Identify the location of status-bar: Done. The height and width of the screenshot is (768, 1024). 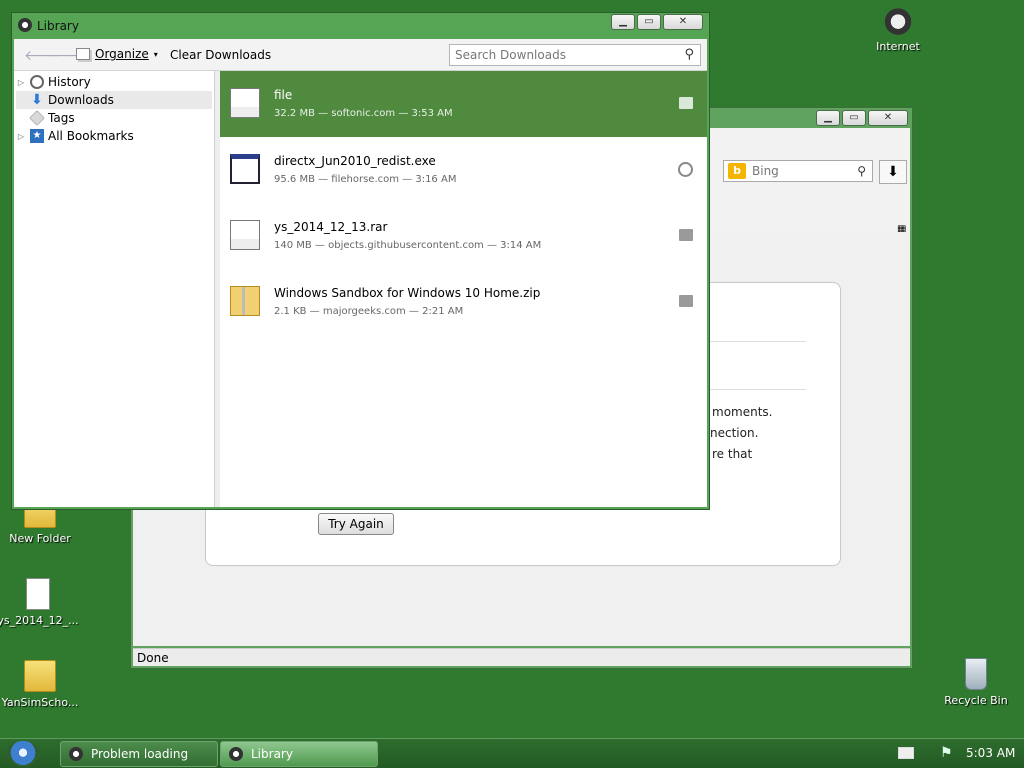
(521, 657).